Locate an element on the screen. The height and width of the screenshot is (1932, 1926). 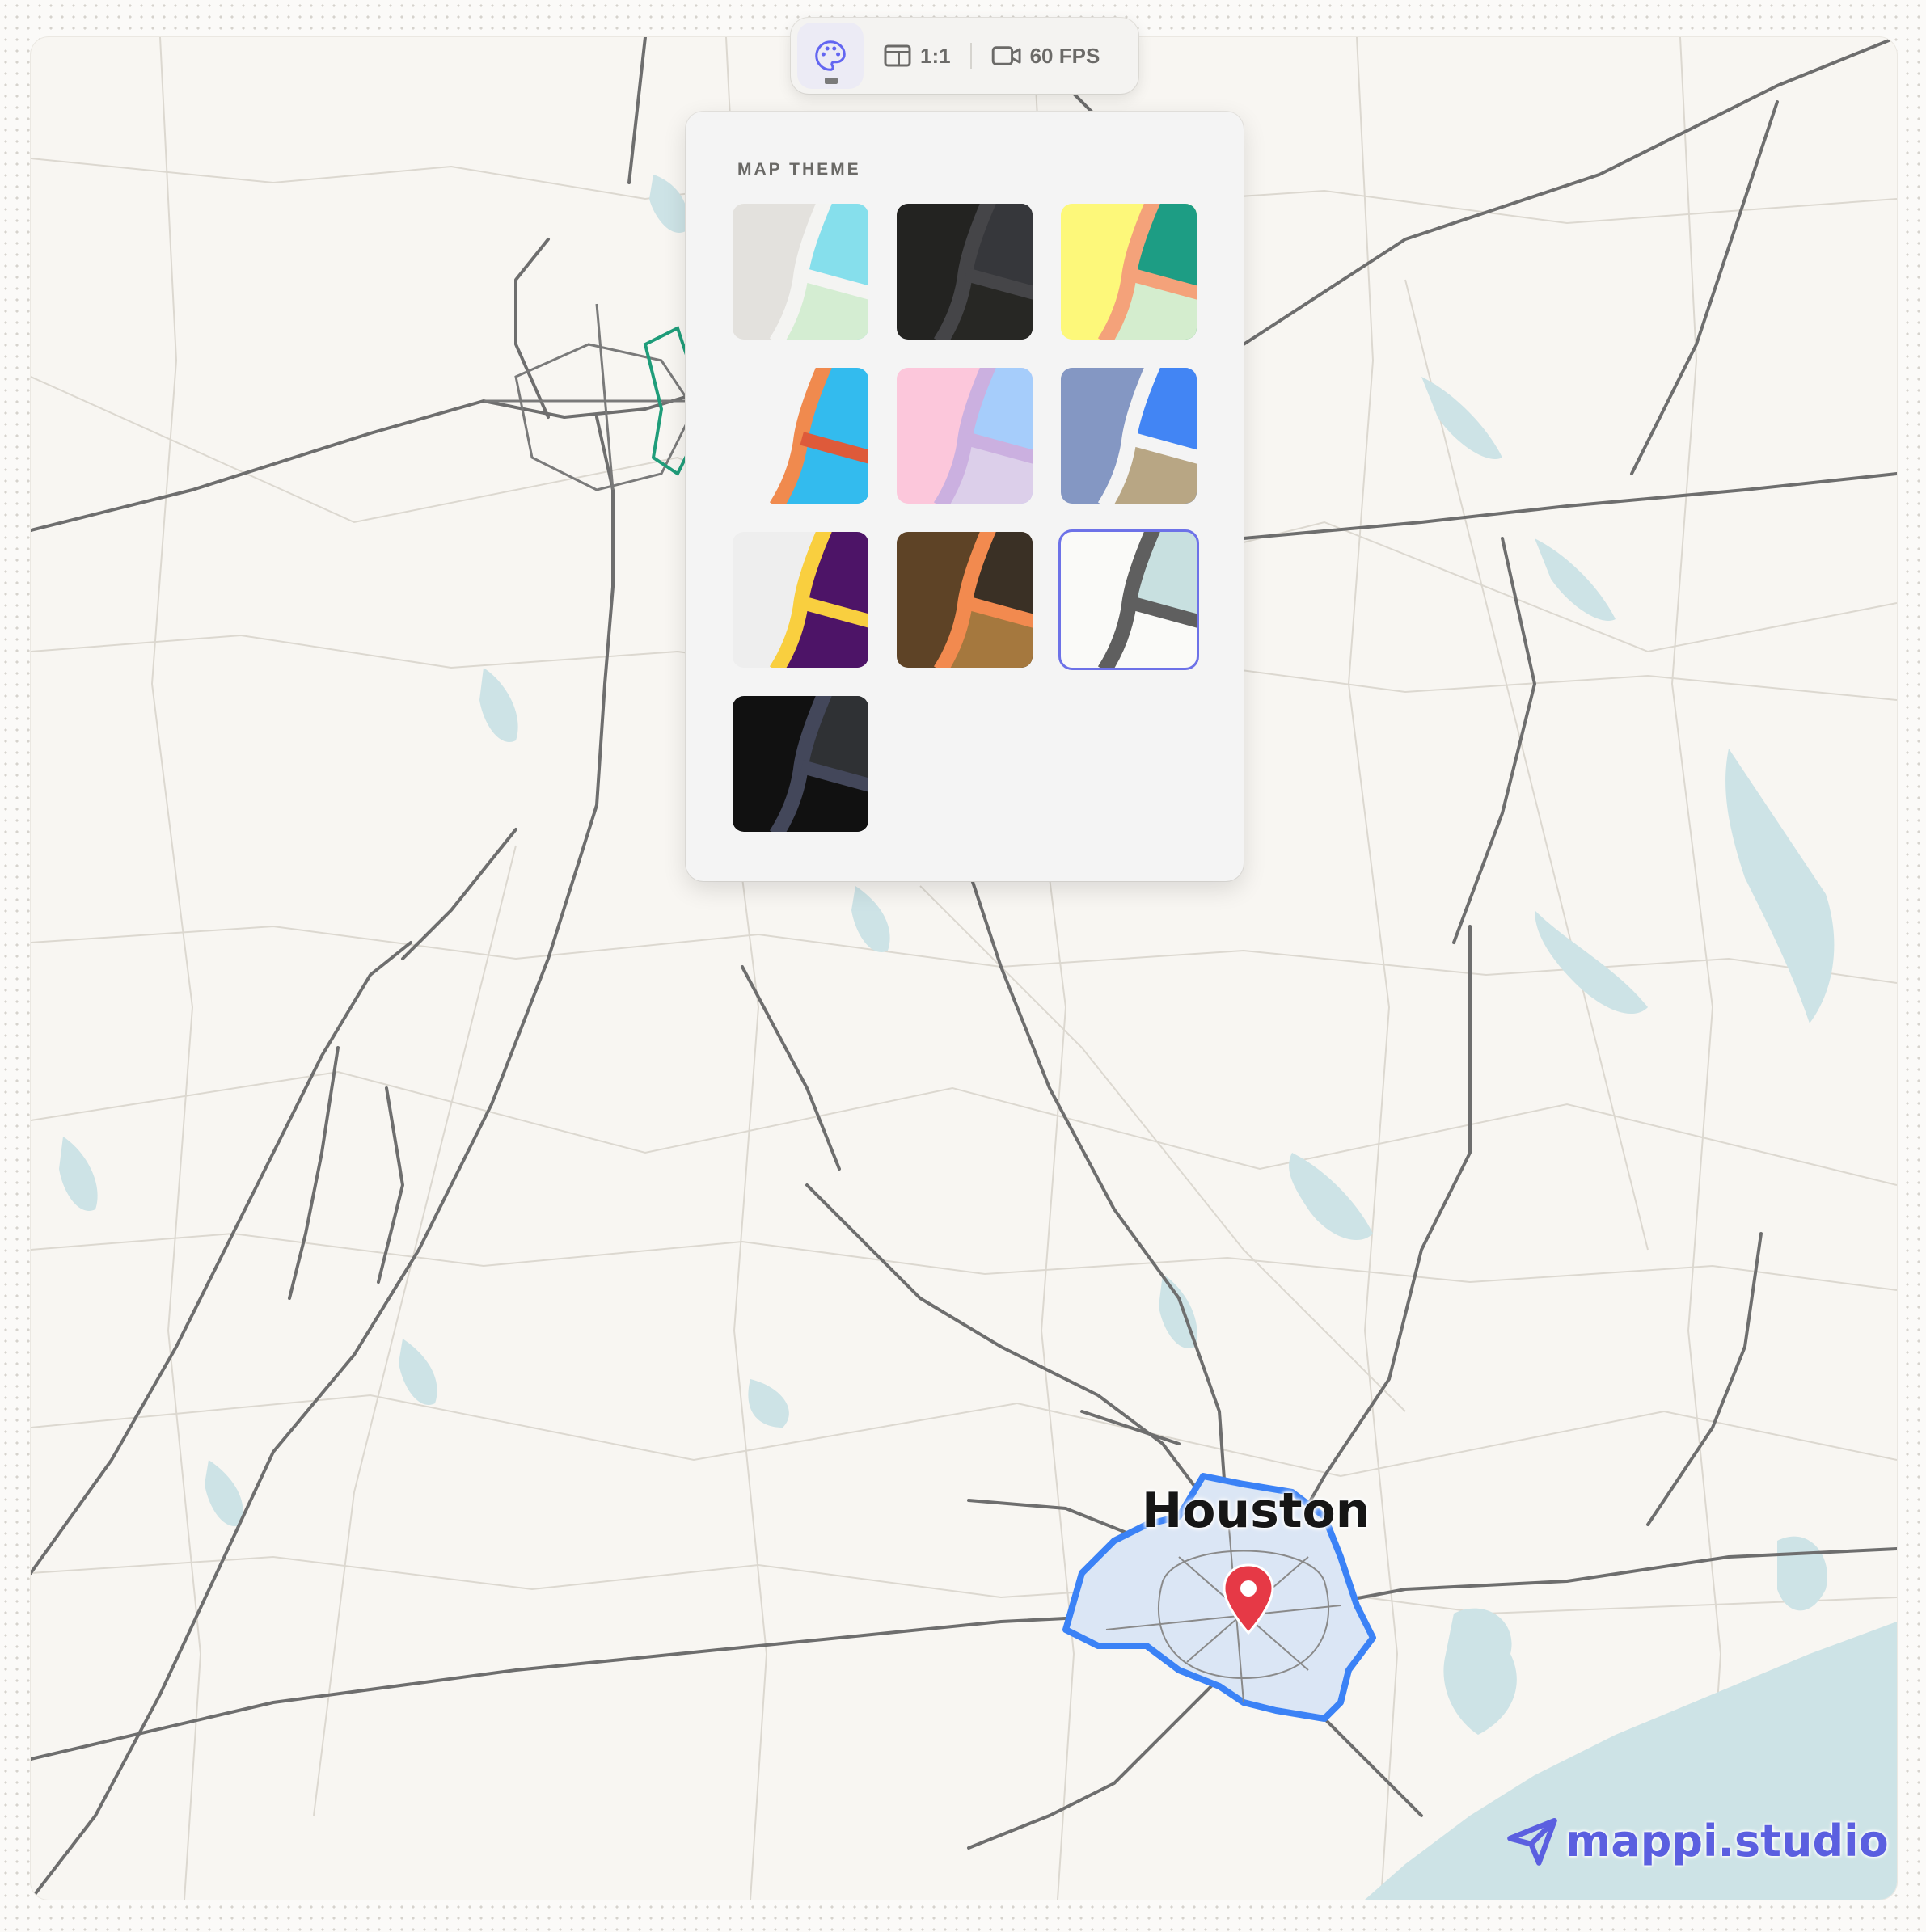
panel-title: MAP THEME is located at coordinates (799, 169).